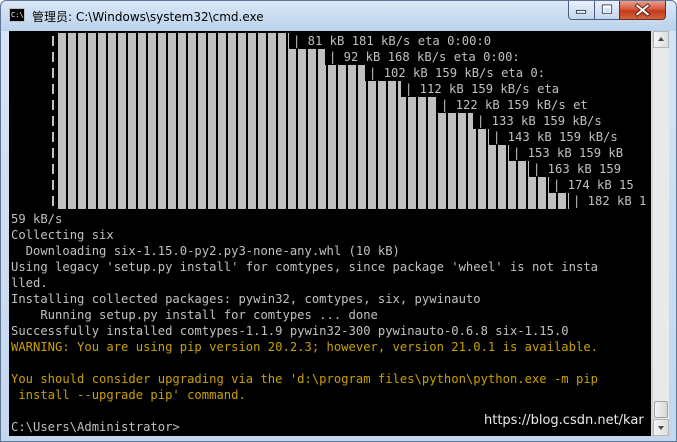  What do you see at coordinates (338, 16) in the screenshot?
I see `title-bar: C:\ 管理员: C:\Windows\system32\cmd.exe` at bounding box center [338, 16].